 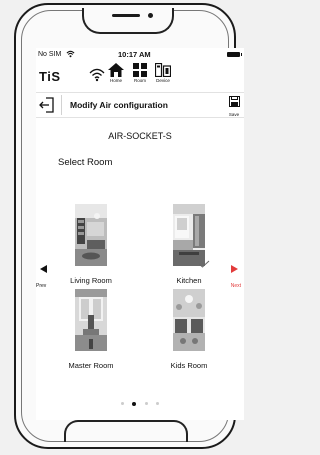 I want to click on device-icon, so click(x=163, y=70).